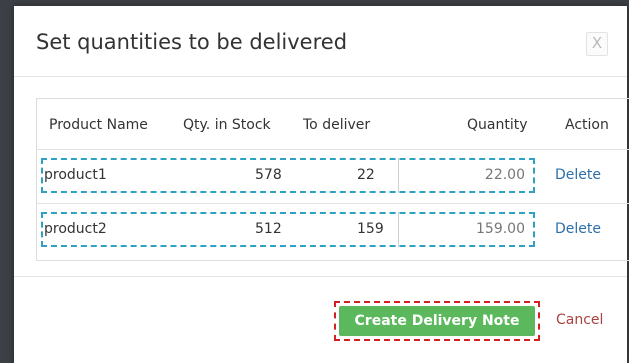  I want to click on quantity-input: 22.00, so click(466, 175).